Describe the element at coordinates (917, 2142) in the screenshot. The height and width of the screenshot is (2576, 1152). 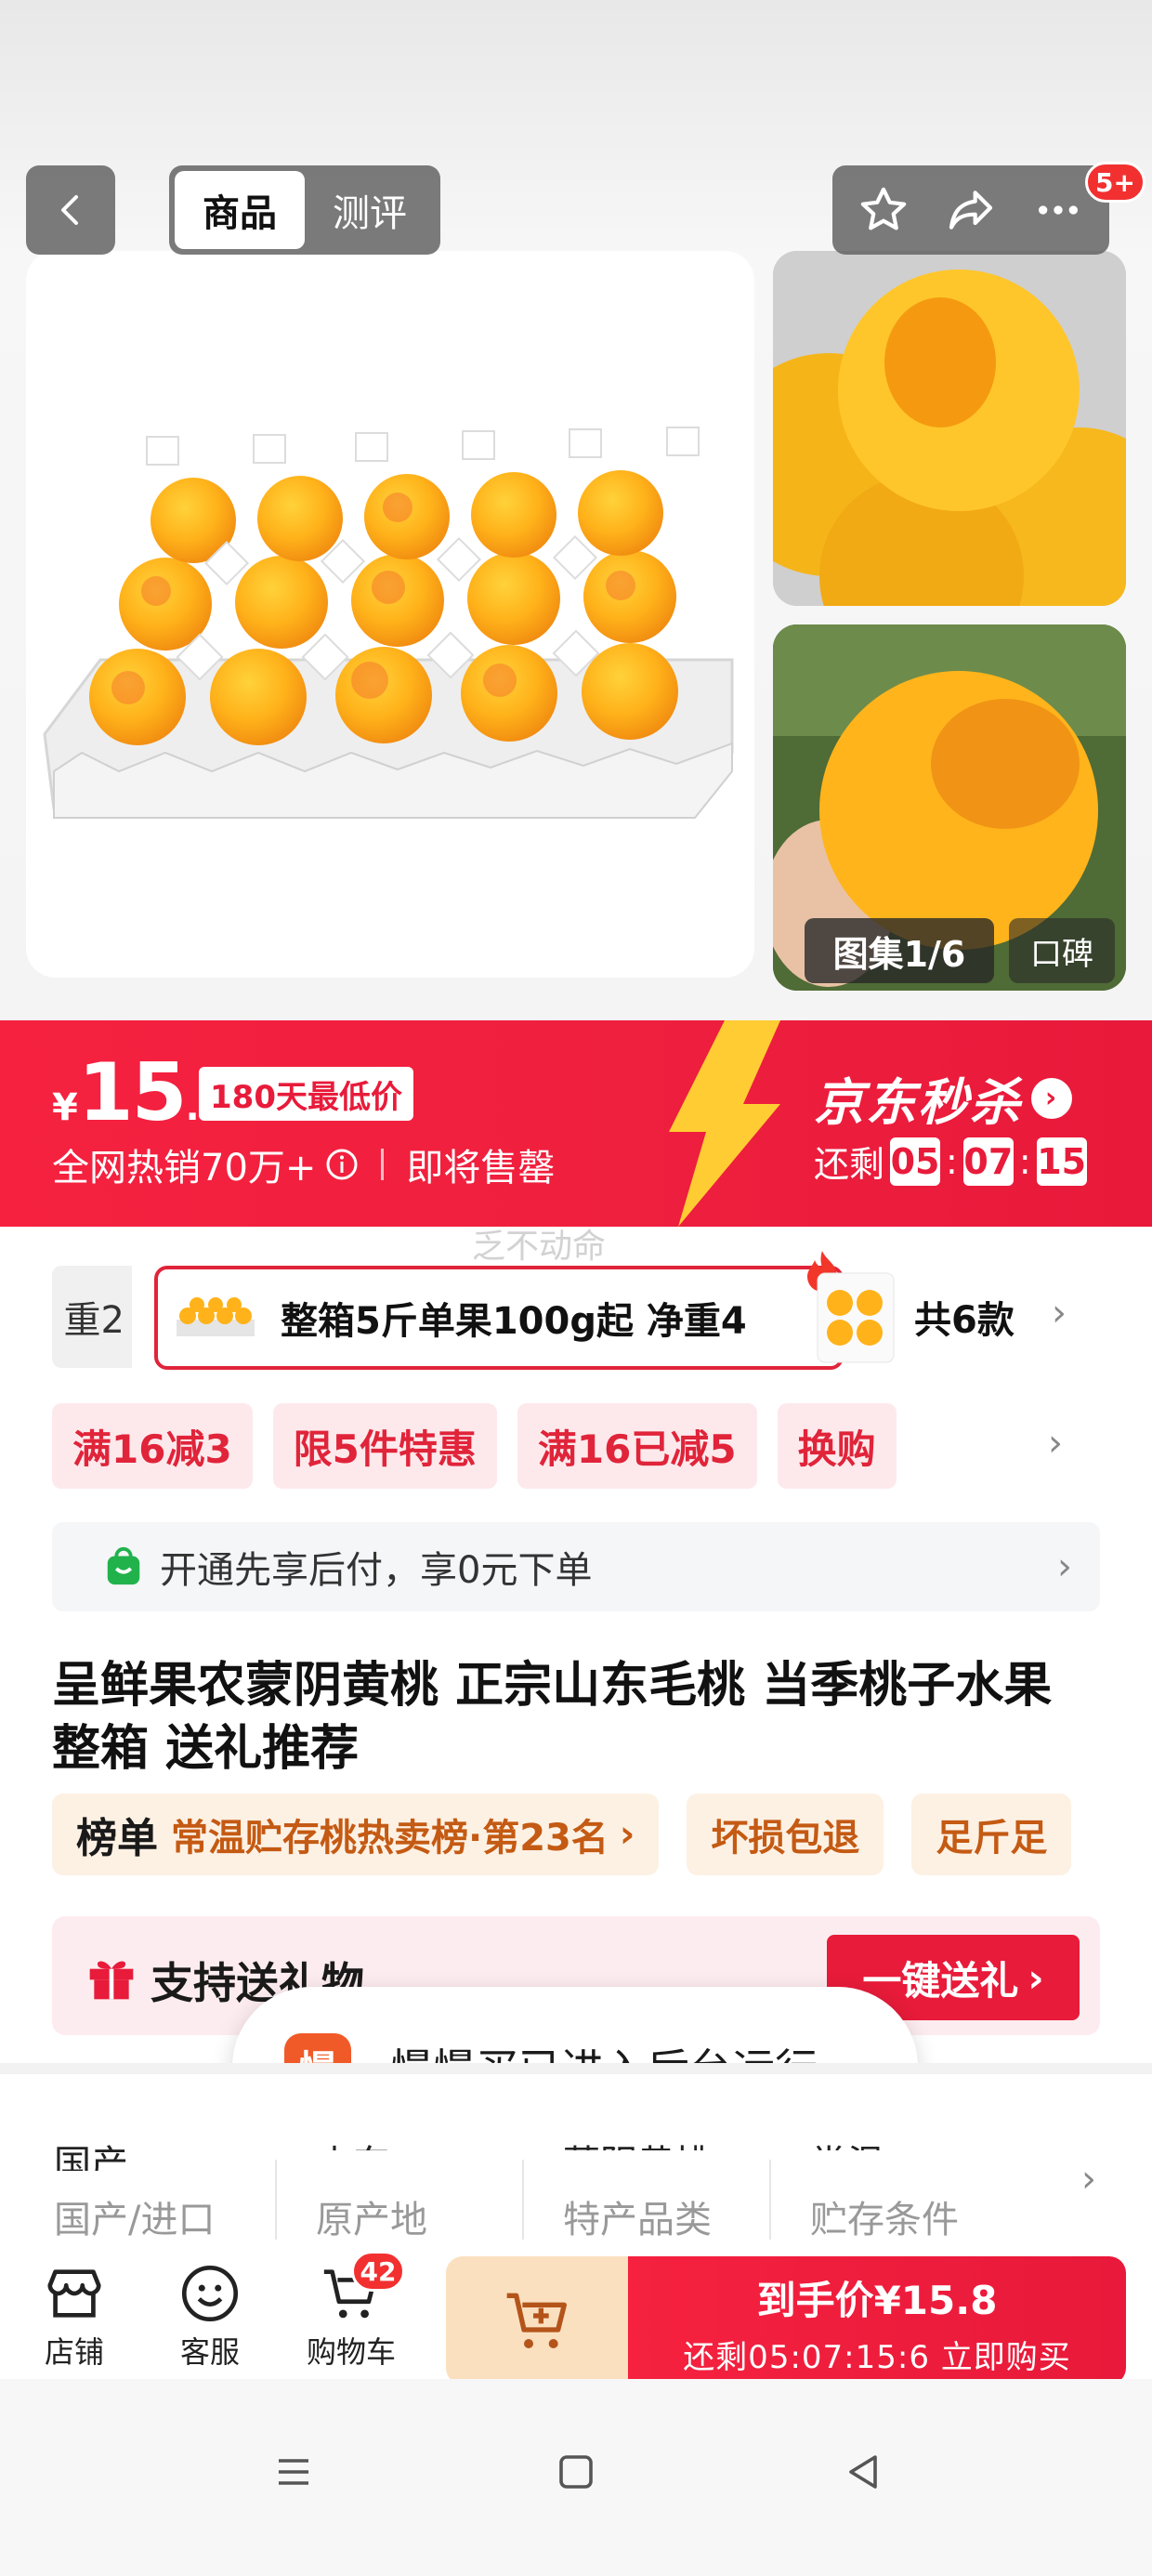
I see `attribute-value: 常温` at that location.